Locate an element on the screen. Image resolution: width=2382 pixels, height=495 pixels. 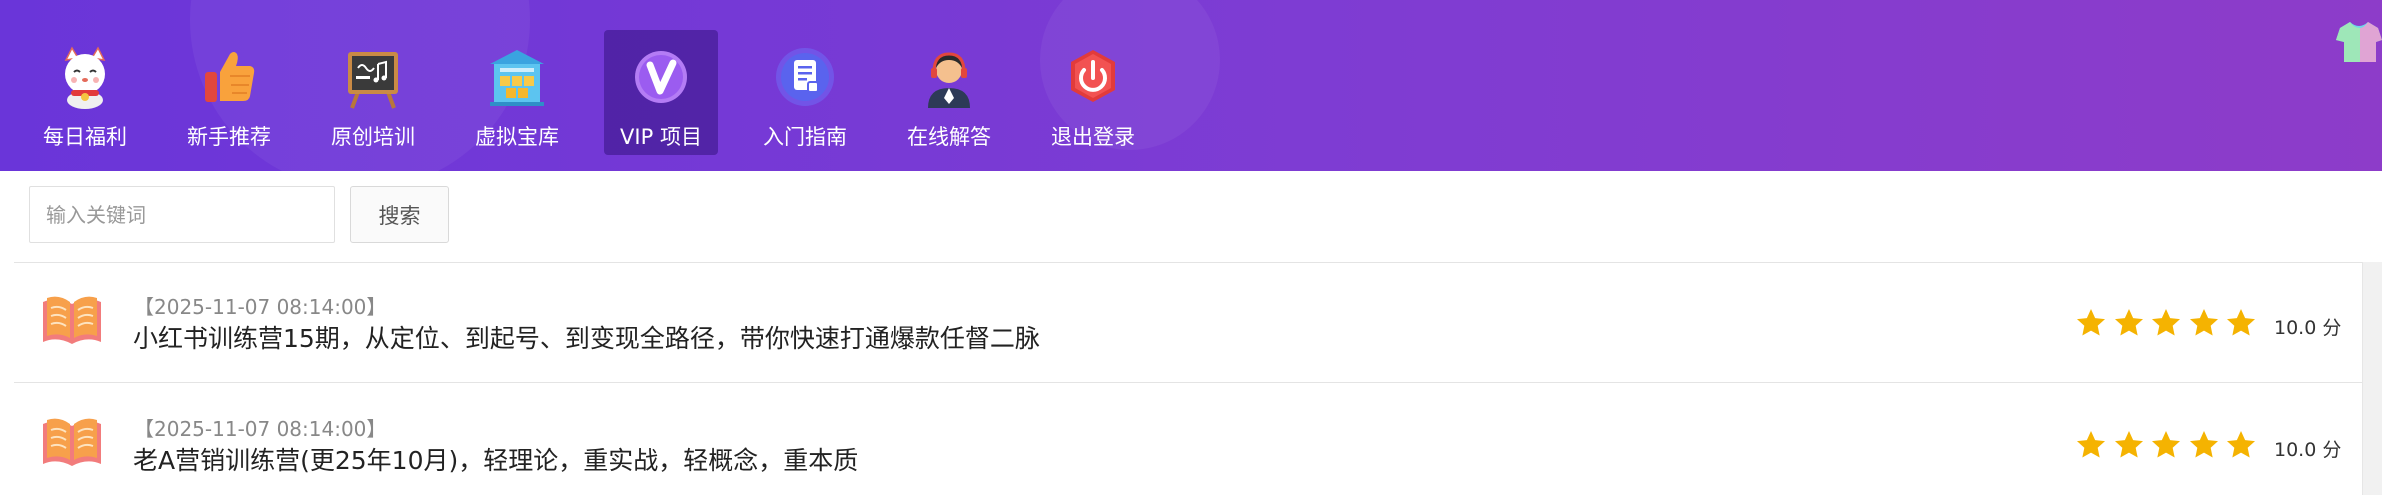
nav-label: 每日福利 is located at coordinates (85, 137).